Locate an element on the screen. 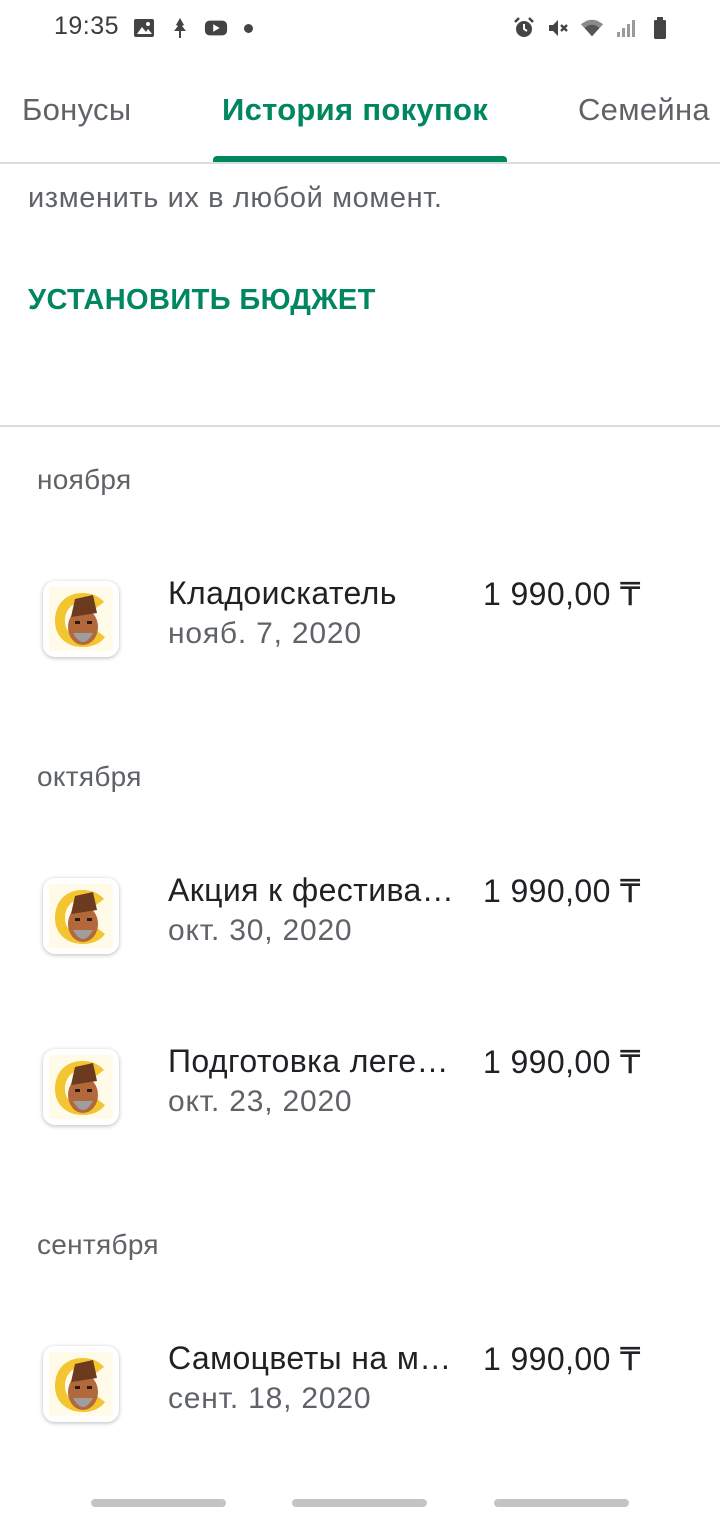  nav-recents-button is located at coordinates (158, 1503).